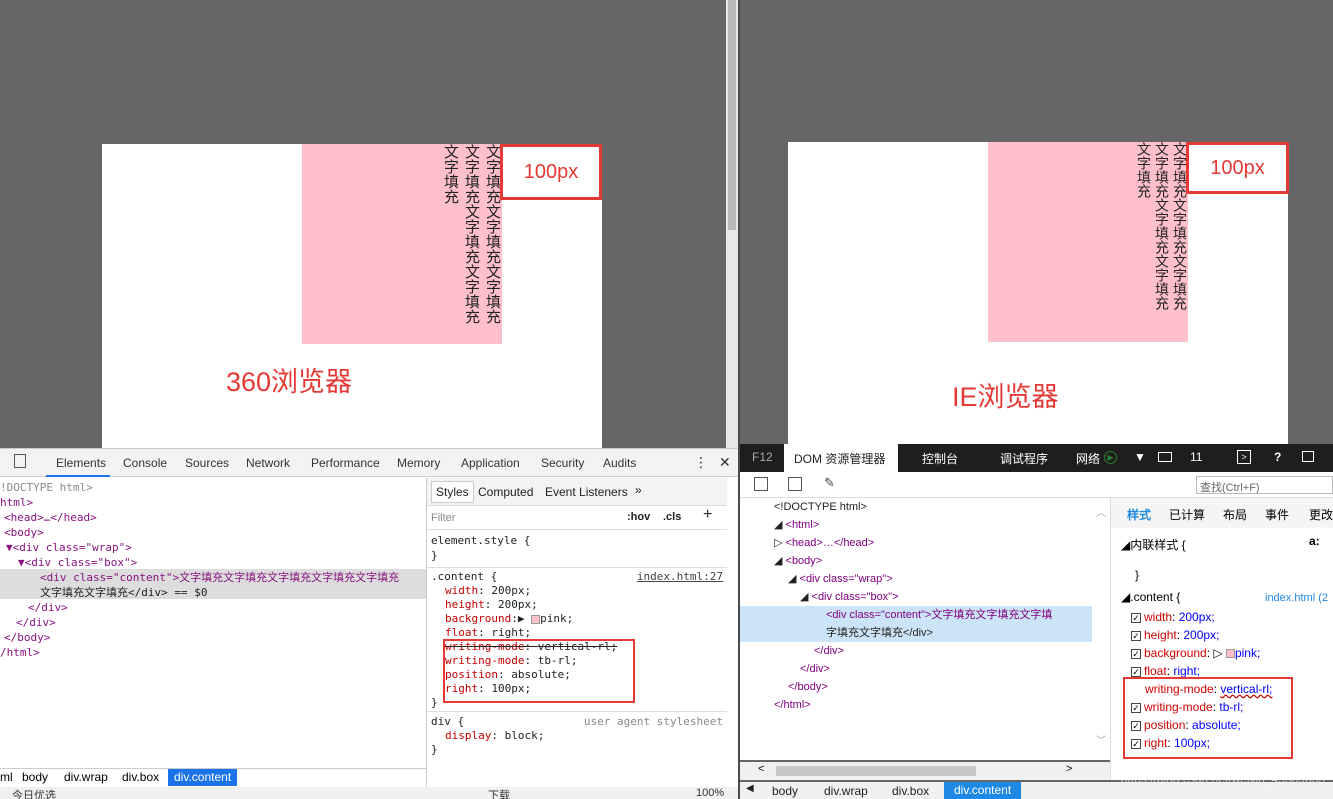  Describe the element at coordinates (732, 224) in the screenshot. I see `page-scrollbar` at that location.